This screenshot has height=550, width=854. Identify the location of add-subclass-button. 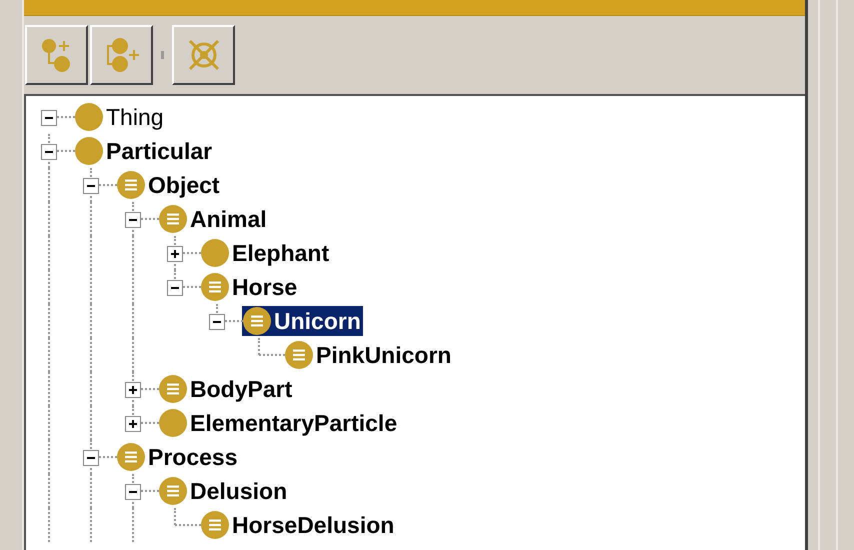
(56, 55).